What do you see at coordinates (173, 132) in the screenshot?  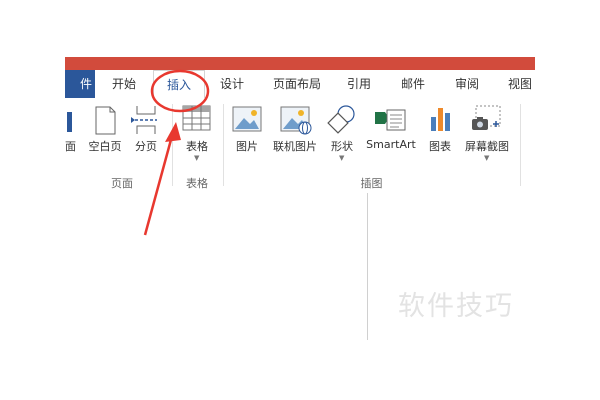 I see `arrow-head-icon` at bounding box center [173, 132].